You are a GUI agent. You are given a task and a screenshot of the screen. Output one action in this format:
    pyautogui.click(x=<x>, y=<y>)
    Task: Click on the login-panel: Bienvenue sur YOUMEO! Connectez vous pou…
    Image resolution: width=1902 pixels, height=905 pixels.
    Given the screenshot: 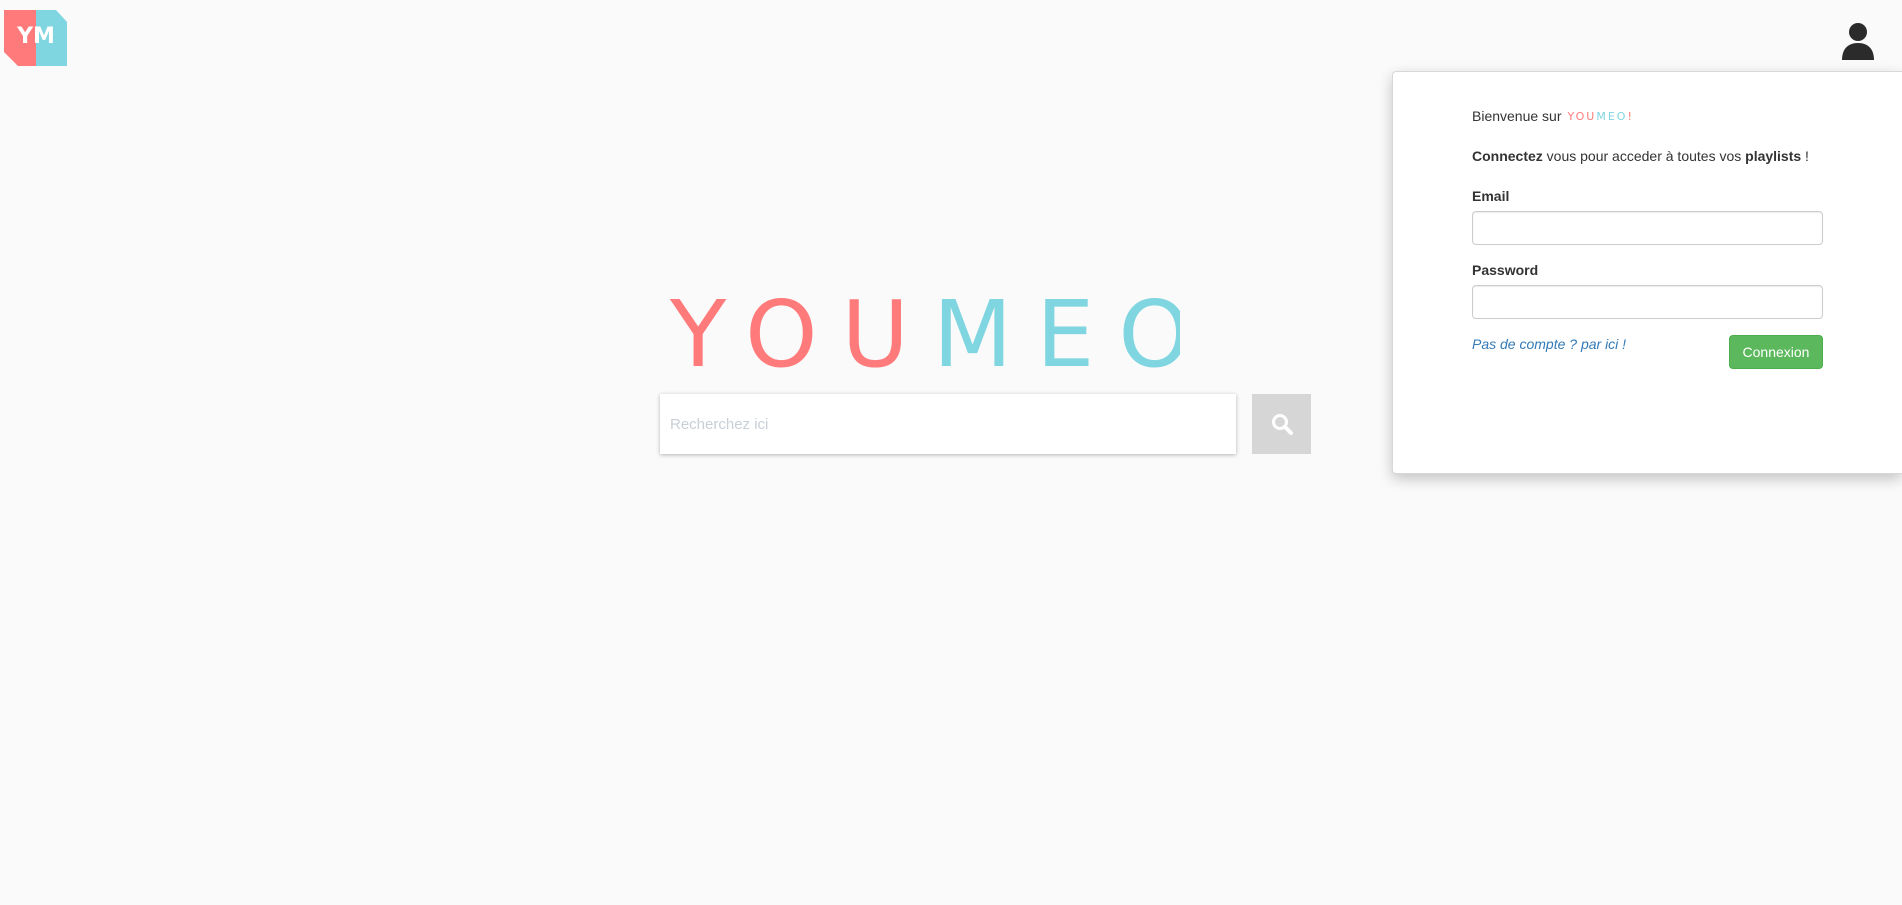 What is the action you would take?
    pyautogui.click(x=1647, y=272)
    